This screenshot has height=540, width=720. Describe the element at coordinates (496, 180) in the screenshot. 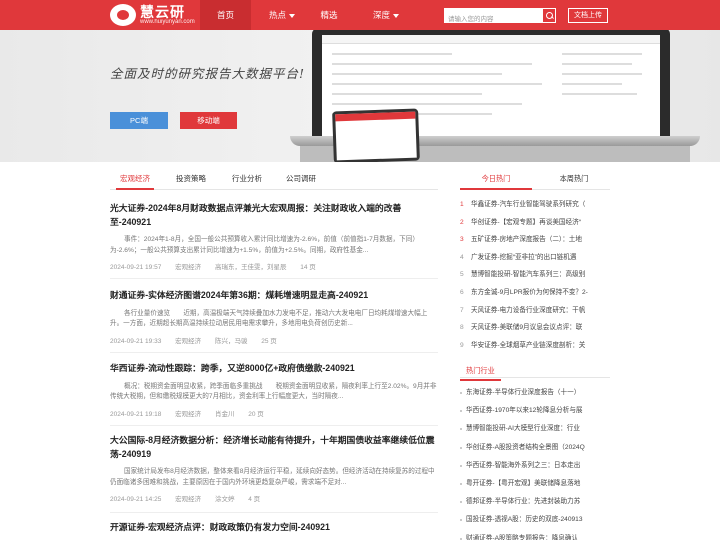

I see `tab-hot-today: 今日热门` at that location.